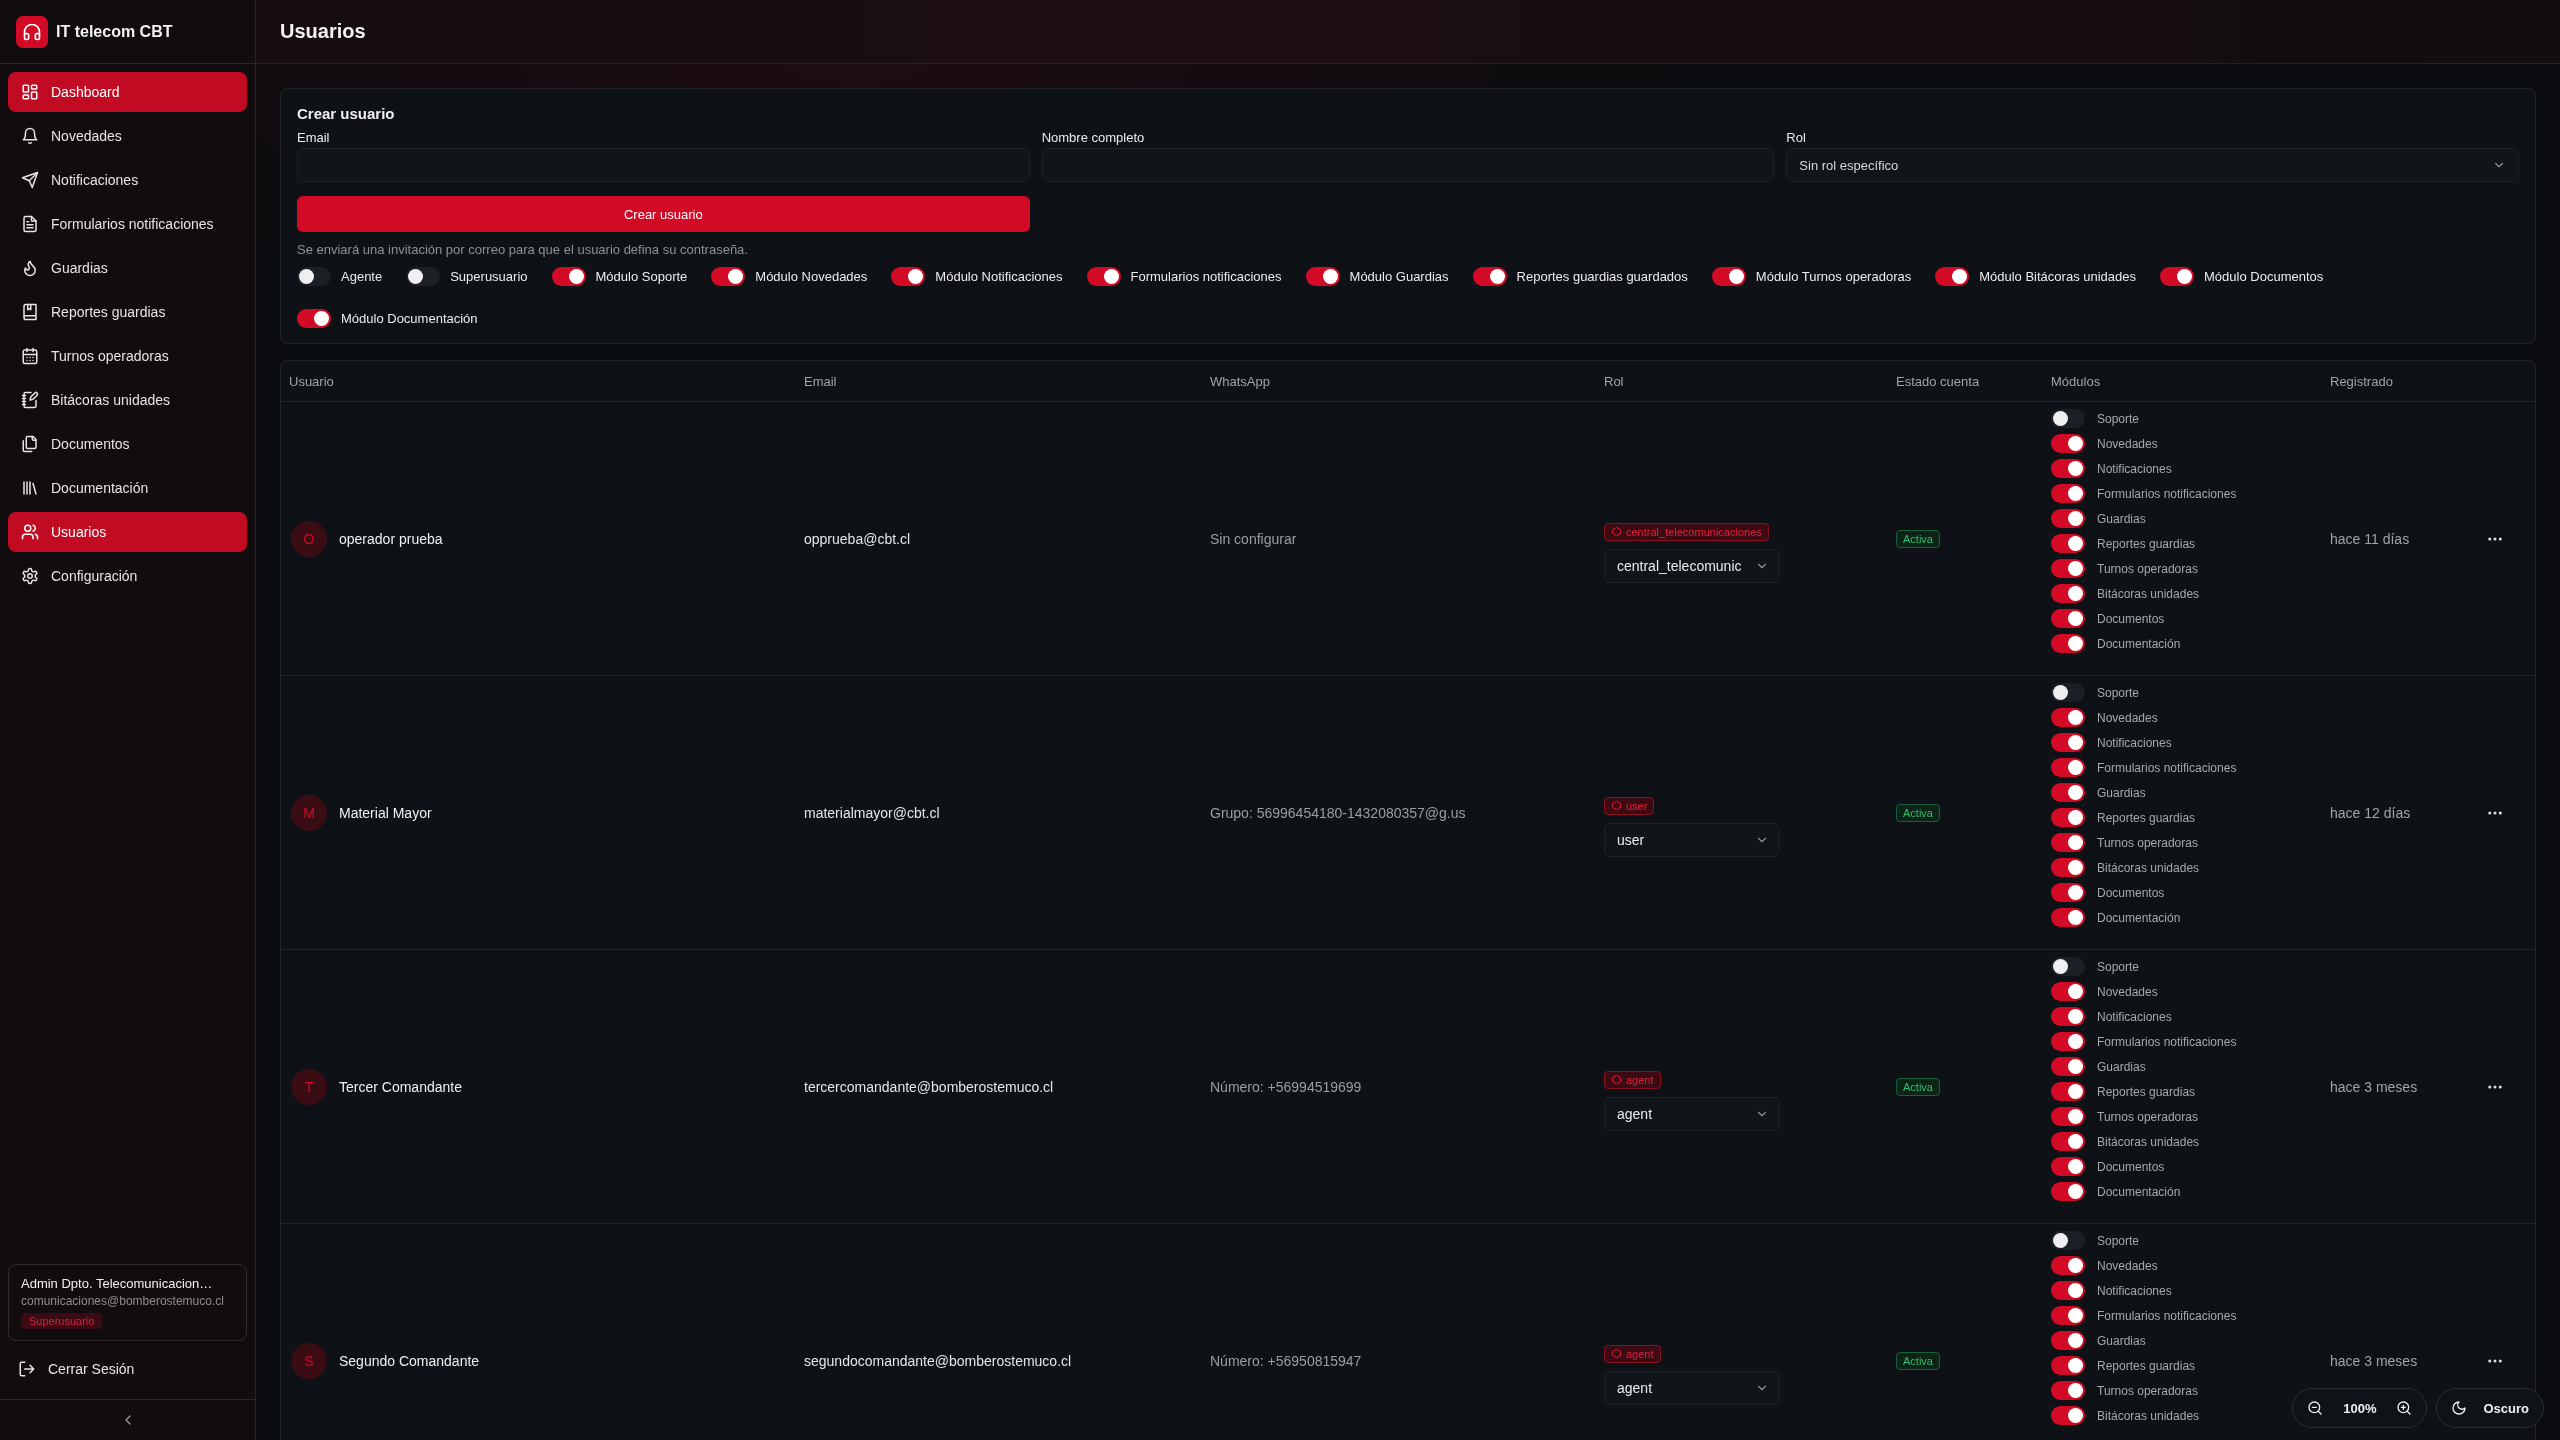  Describe the element at coordinates (2139, 917) in the screenshot. I see `module-label: Documentación` at that location.